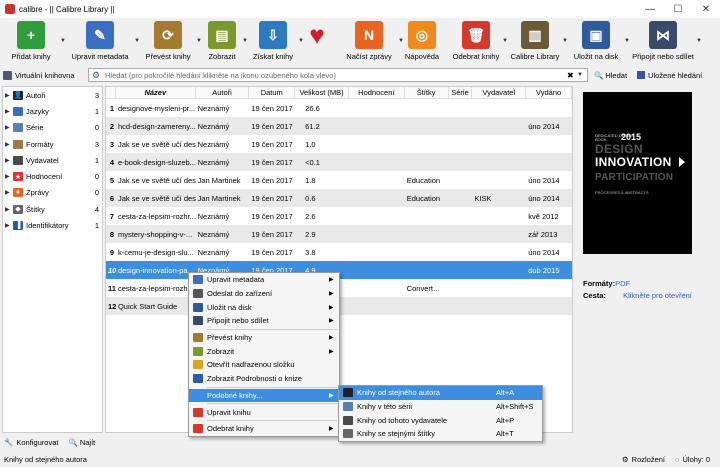  What do you see at coordinates (331, 280) in the screenshot?
I see `submenu-arrow-icon: ▶` at bounding box center [331, 280].